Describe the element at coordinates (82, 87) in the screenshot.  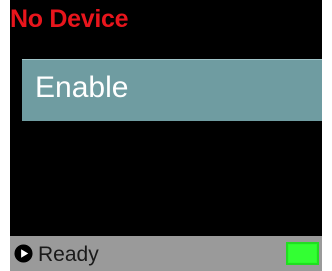
I see `menu-item-label: Enable` at that location.